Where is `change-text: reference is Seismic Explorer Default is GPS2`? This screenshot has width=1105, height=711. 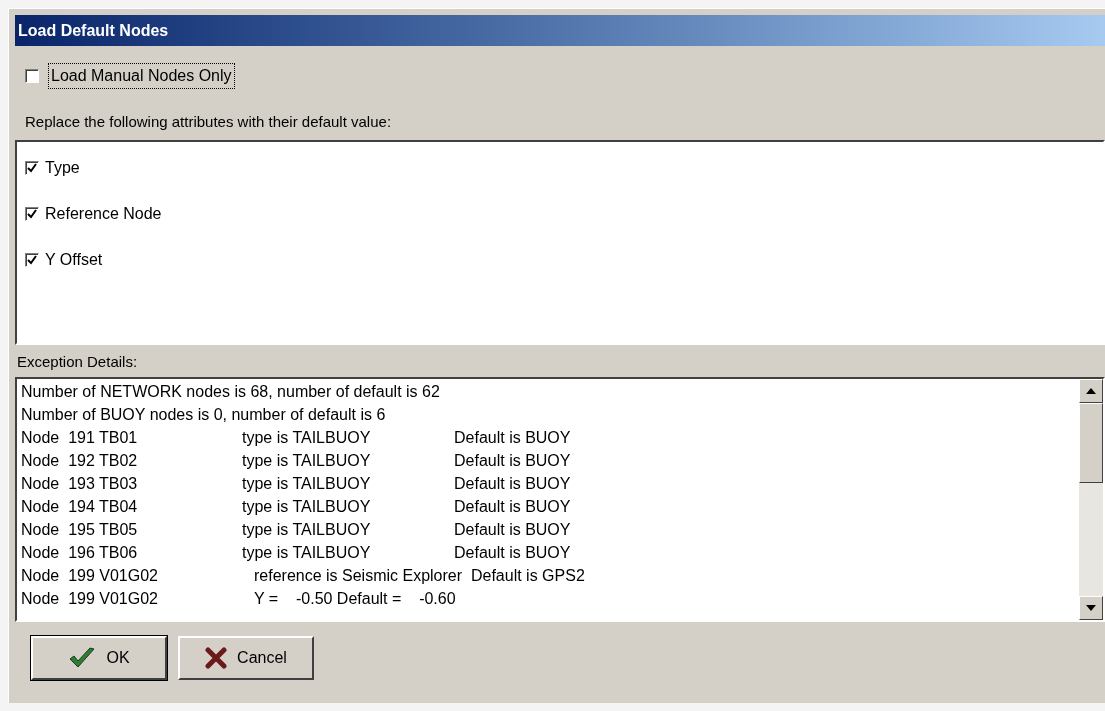
change-text: reference is Seismic Explorer Default is GPS2 is located at coordinates (419, 575).